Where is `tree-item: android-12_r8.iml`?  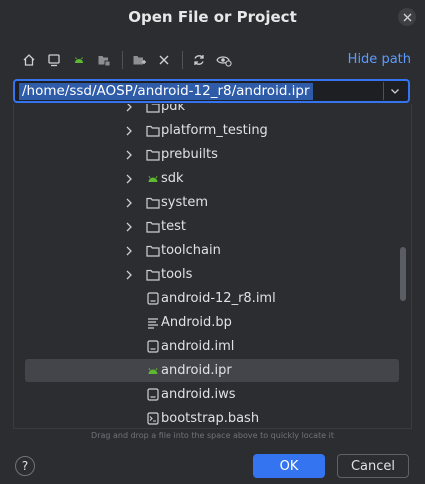
tree-item: android-12_r8.iml is located at coordinates (212, 298).